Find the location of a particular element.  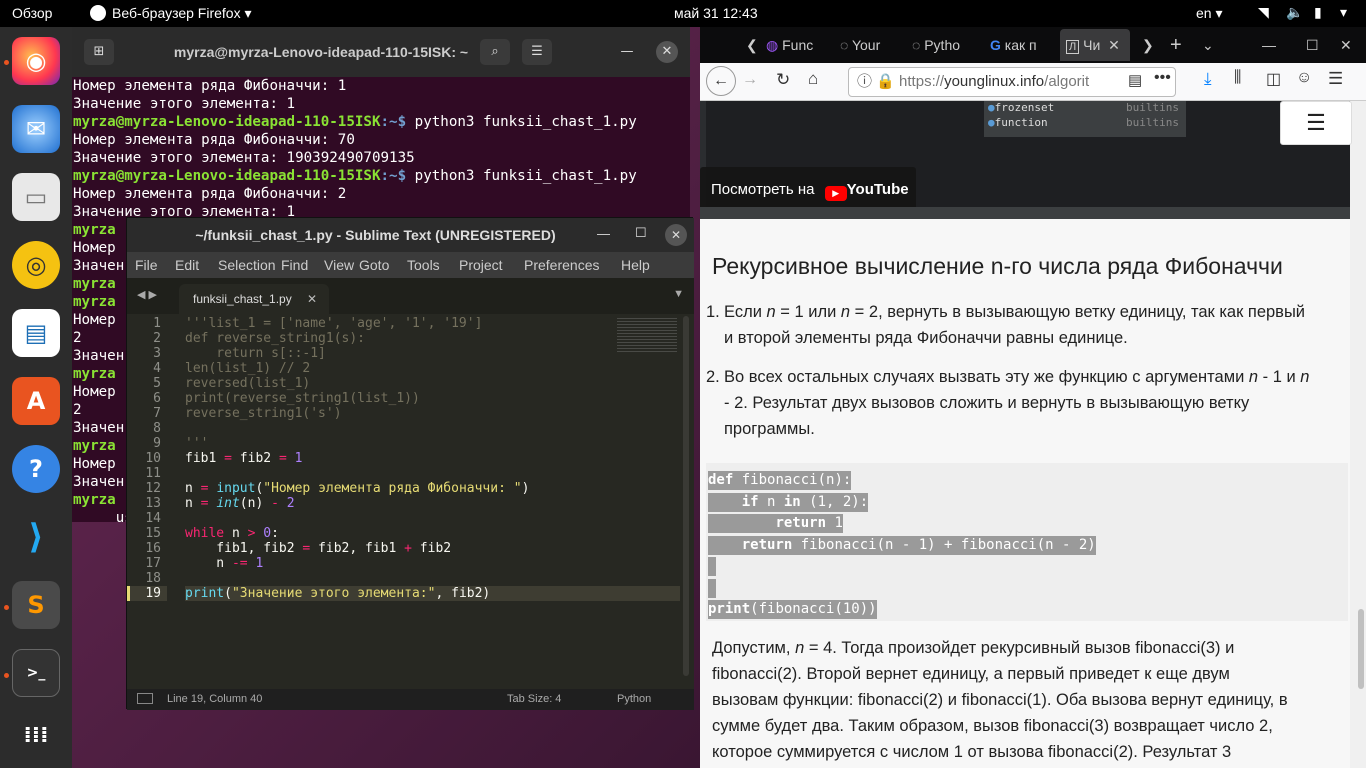

reload-icon: ↻ is located at coordinates (783, 80).